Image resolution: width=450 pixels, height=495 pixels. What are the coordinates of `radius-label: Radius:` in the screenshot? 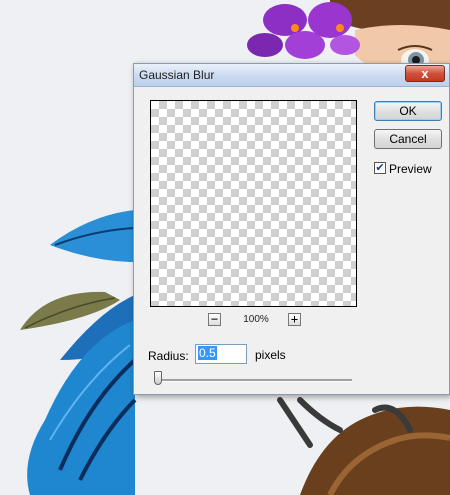 It's located at (168, 356).